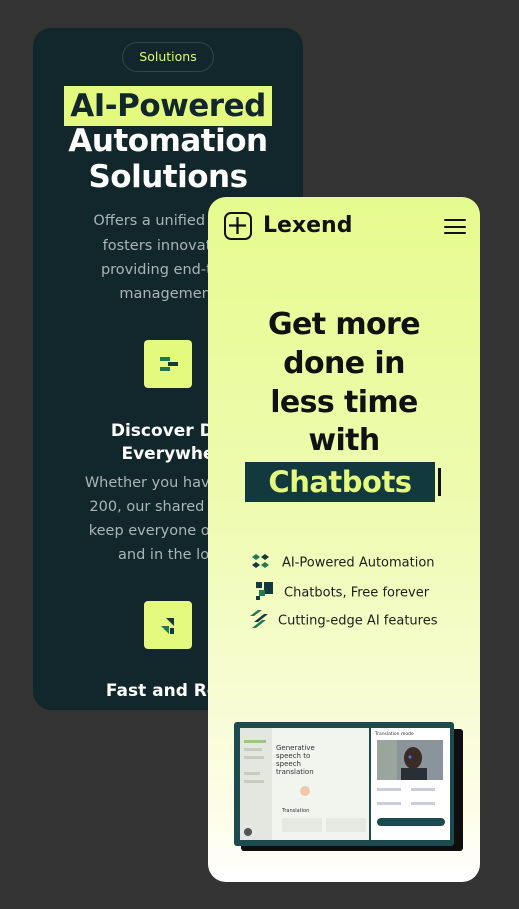  Describe the element at coordinates (260, 621) in the screenshot. I see `ai-features-icon` at that location.